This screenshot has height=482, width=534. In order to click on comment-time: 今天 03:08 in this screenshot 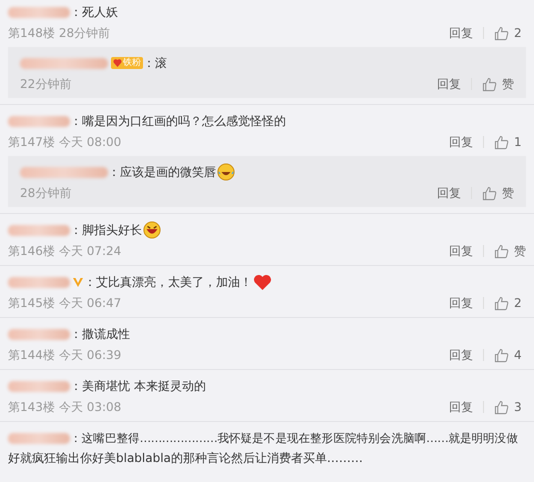, I will do `click(90, 407)`.